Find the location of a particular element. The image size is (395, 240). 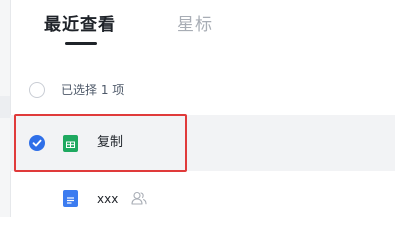

document-file-icon is located at coordinates (70, 198).